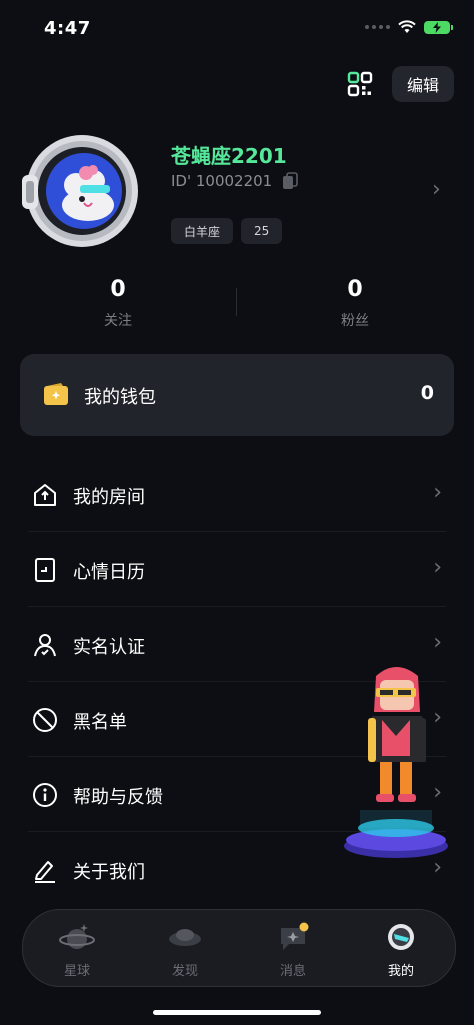 Image resolution: width=474 pixels, height=1025 pixels. I want to click on qr-code-icon, so click(360, 84).